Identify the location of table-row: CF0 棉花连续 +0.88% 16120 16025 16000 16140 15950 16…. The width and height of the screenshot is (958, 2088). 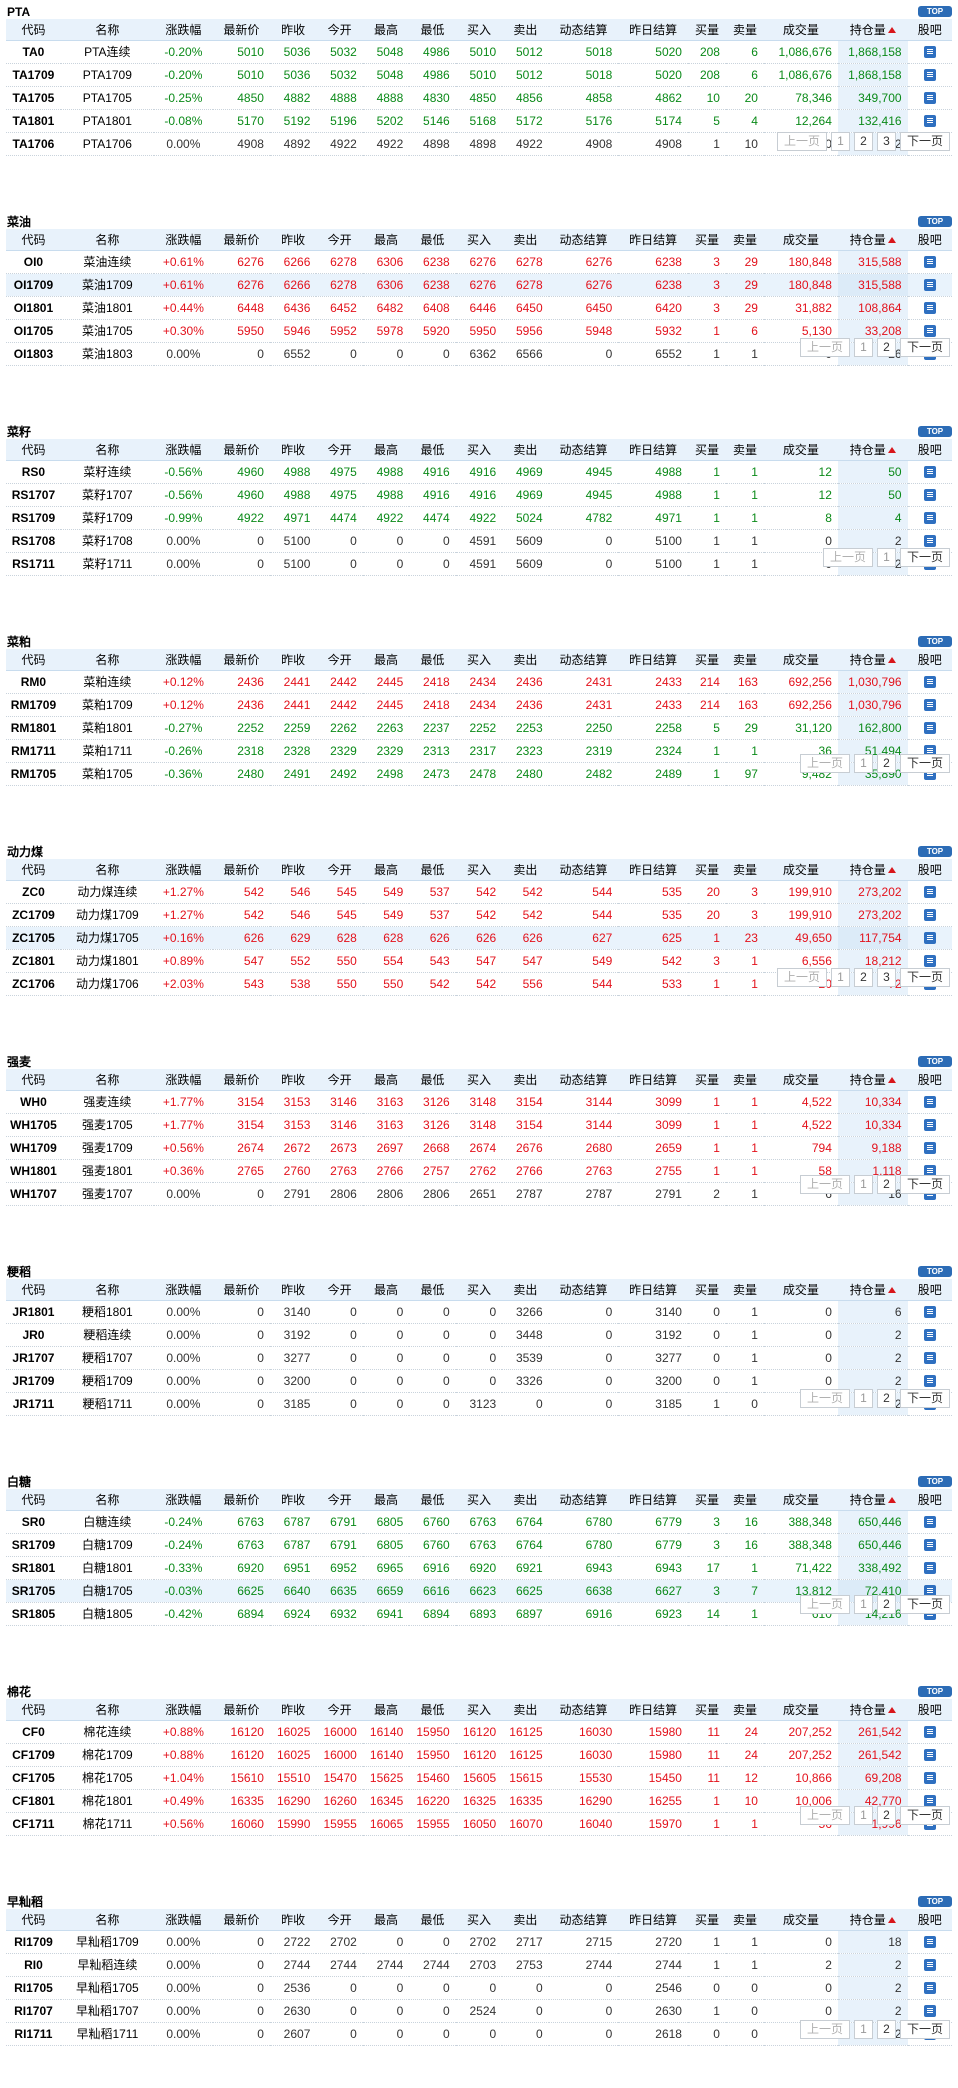
(479, 1732).